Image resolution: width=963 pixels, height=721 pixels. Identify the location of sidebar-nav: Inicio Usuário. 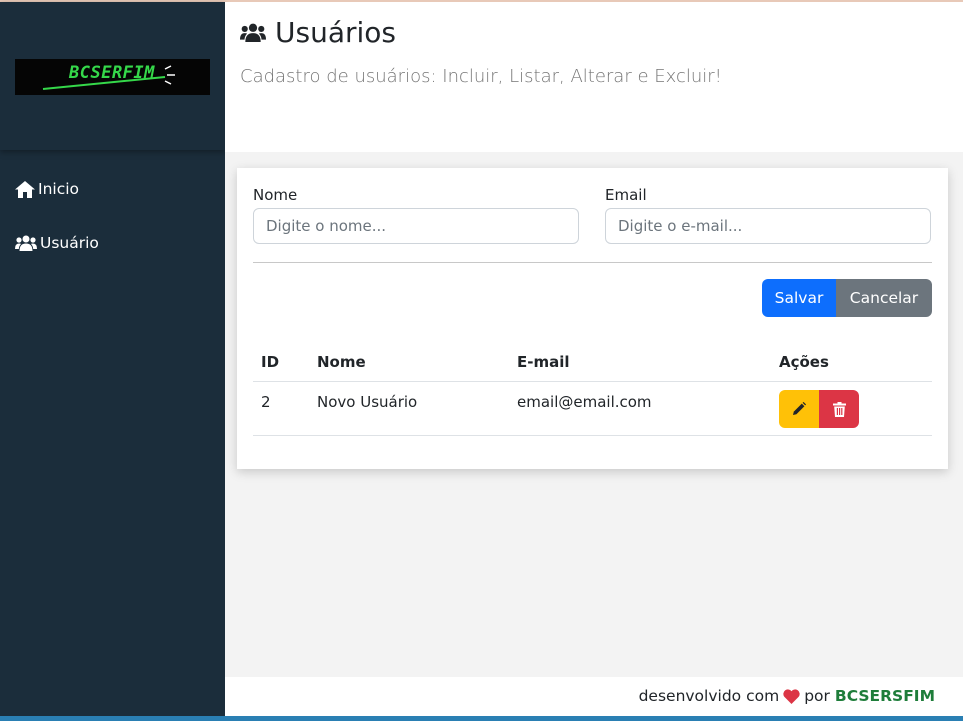
(112, 216).